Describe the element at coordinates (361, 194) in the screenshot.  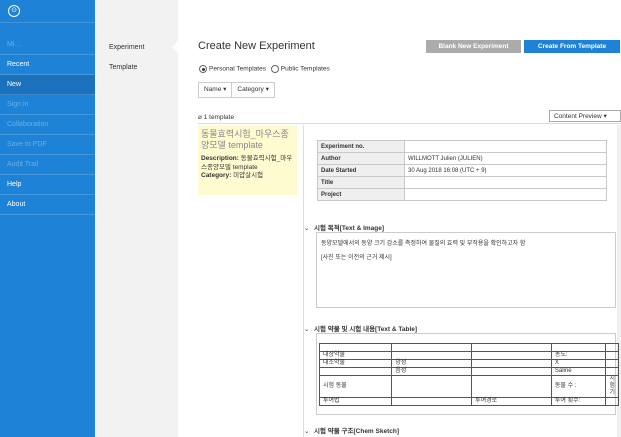
I see `metadata-key: Project` at that location.